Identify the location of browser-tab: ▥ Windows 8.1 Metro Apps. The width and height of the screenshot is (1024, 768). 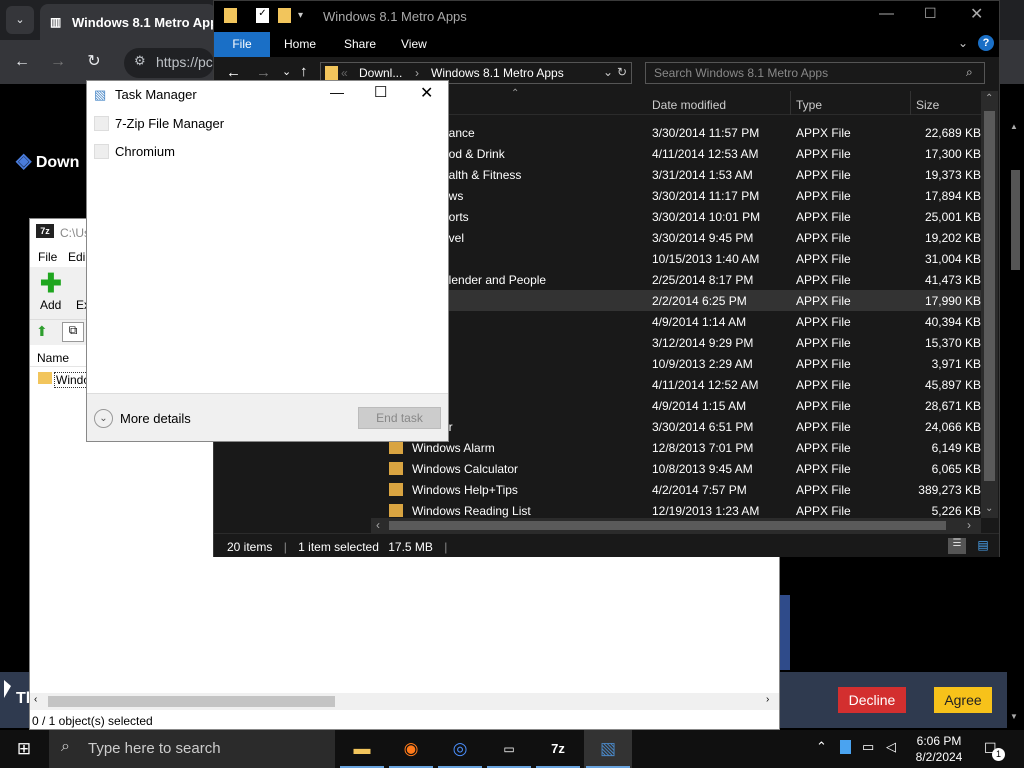
(128, 22).